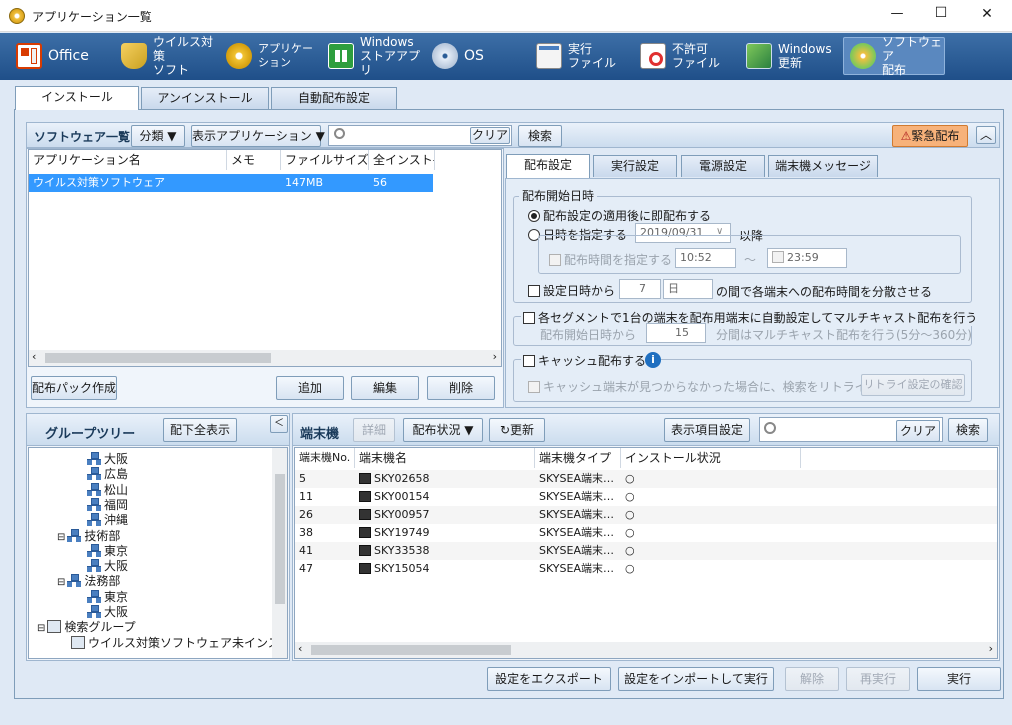  What do you see at coordinates (490, 135) in the screenshot?
I see `software-clear-button: クリア` at bounding box center [490, 135].